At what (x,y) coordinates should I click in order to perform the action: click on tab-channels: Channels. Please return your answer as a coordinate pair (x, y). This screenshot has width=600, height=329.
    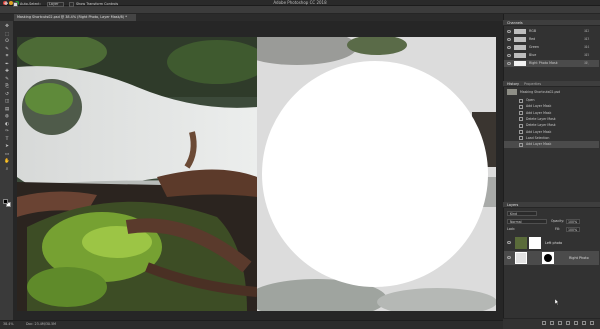
    Looking at the image, I should click on (515, 23).